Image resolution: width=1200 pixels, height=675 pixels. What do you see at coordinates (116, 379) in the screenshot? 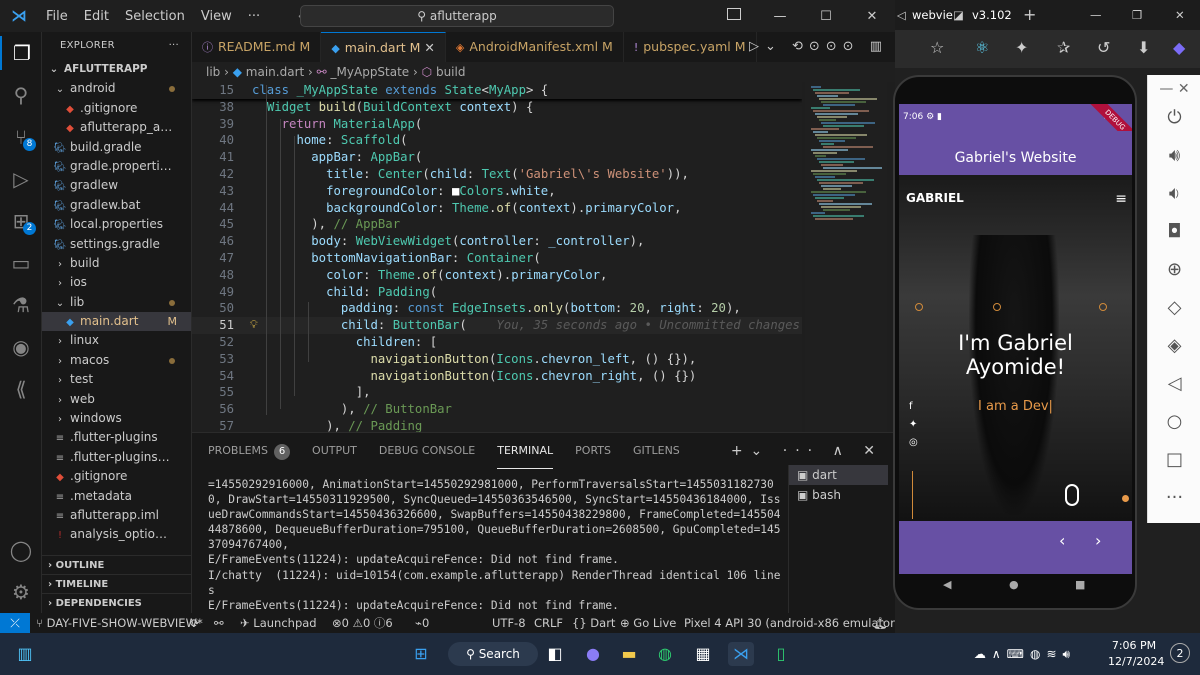
I see `tree-item: › test` at bounding box center [116, 379].